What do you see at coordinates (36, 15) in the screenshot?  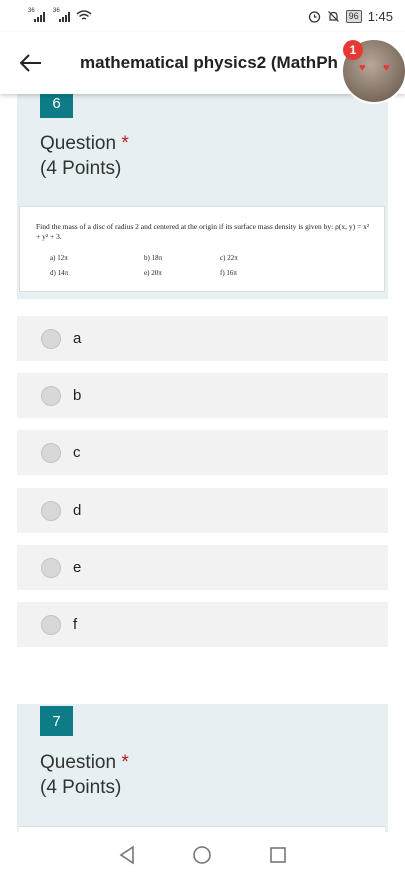 I see `signal-icon: 36` at bounding box center [36, 15].